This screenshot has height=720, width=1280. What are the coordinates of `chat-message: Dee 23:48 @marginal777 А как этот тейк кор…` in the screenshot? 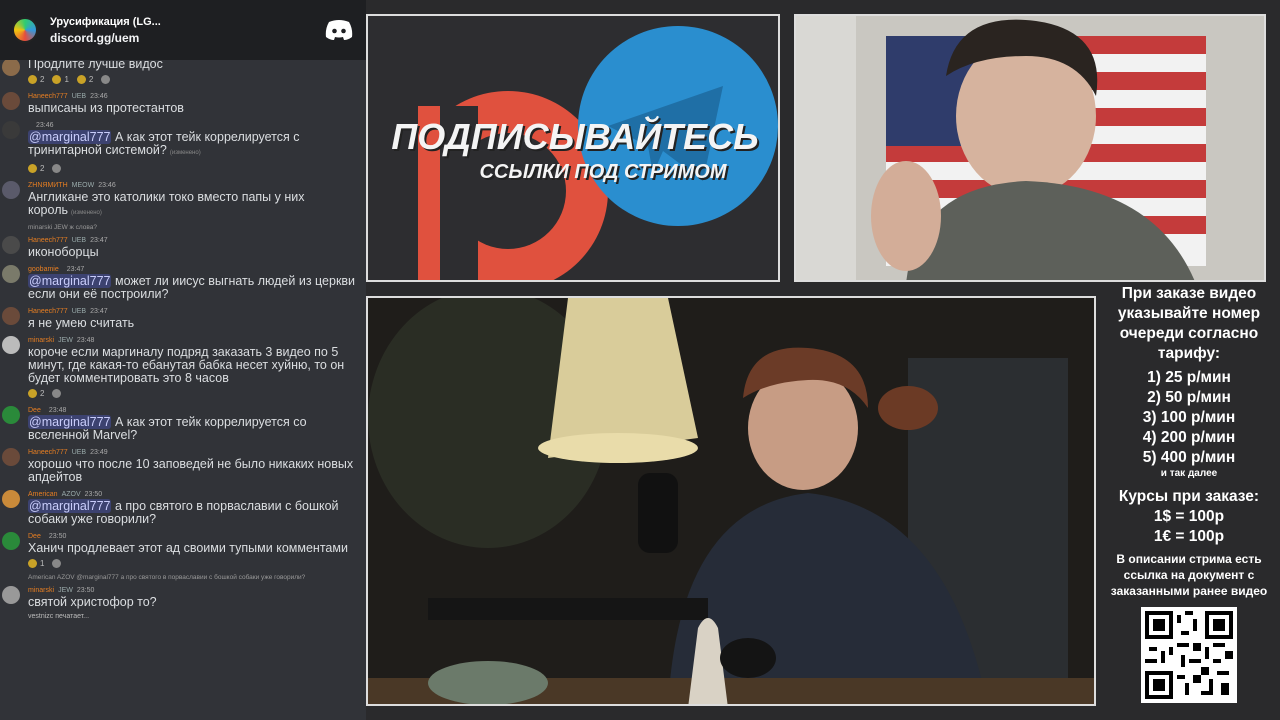 It's located at (183, 423).